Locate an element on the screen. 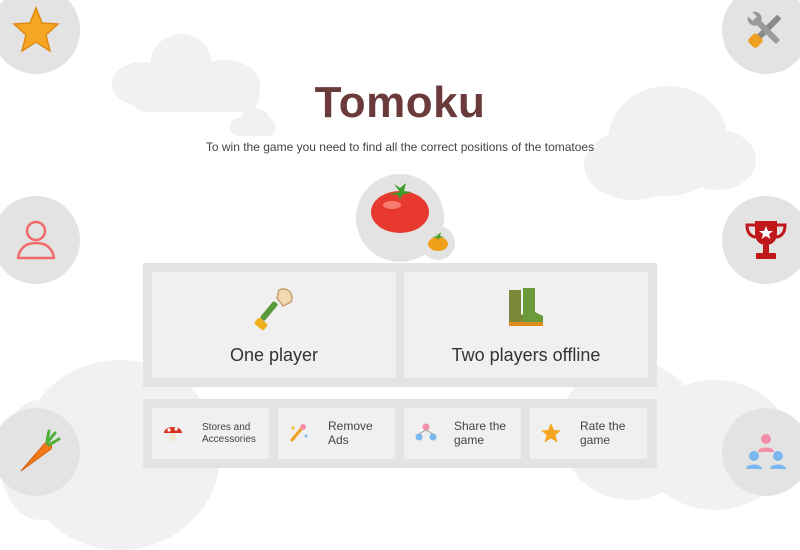 This screenshot has width=800, height=550. remove-ads-button: Remove Ads is located at coordinates (336, 433).